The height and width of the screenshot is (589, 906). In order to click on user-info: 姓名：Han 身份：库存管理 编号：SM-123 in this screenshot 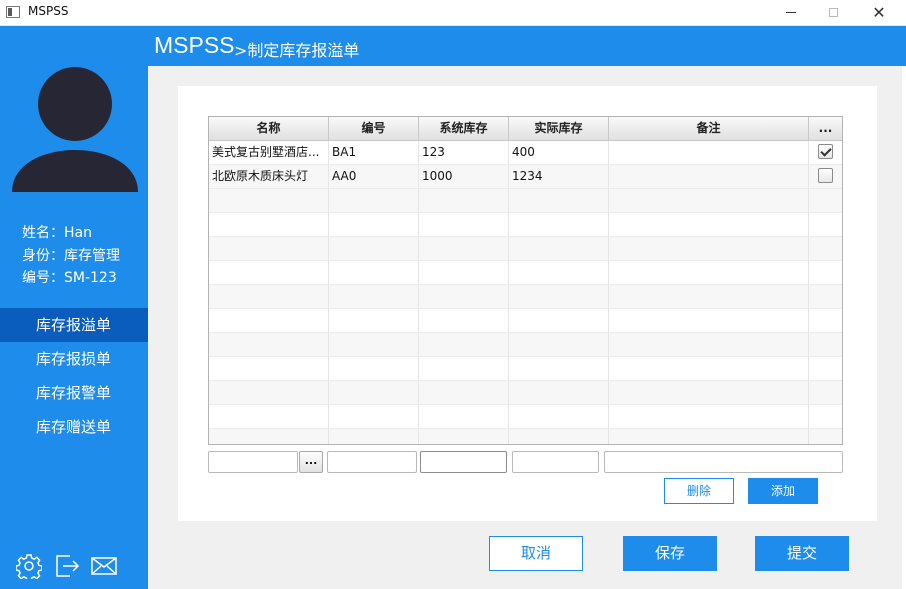, I will do `click(71, 256)`.